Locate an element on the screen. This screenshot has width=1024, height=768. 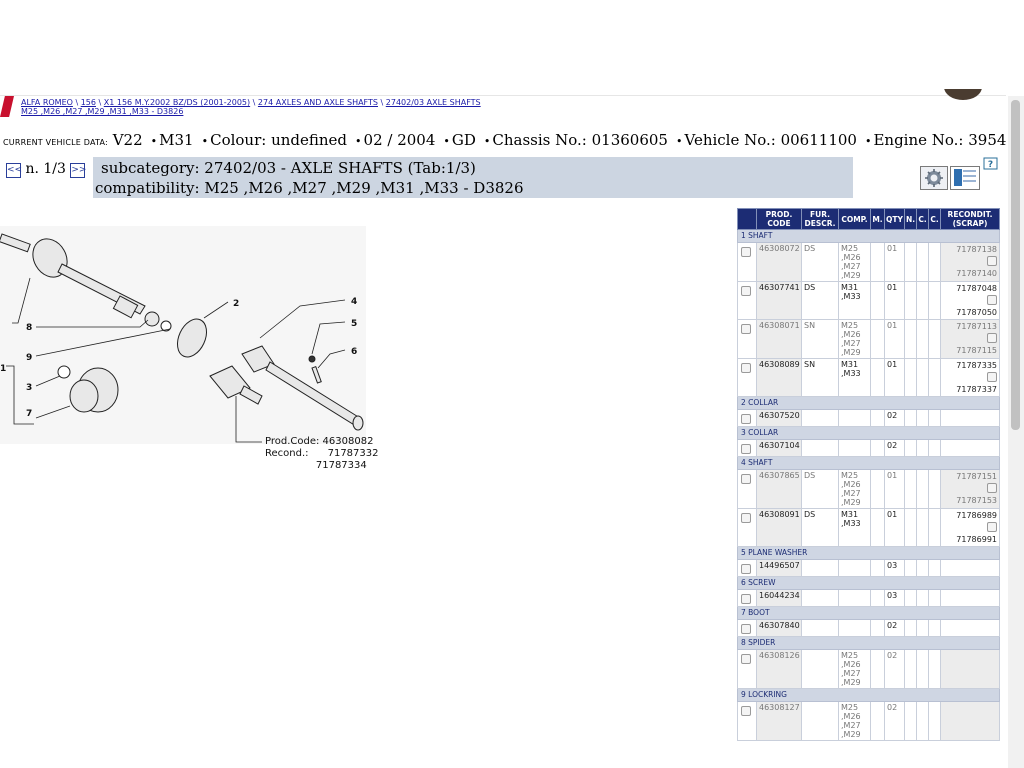
vehicle-data-label: CURRENT VEHICLE DATA: is located at coordinates (55, 142).